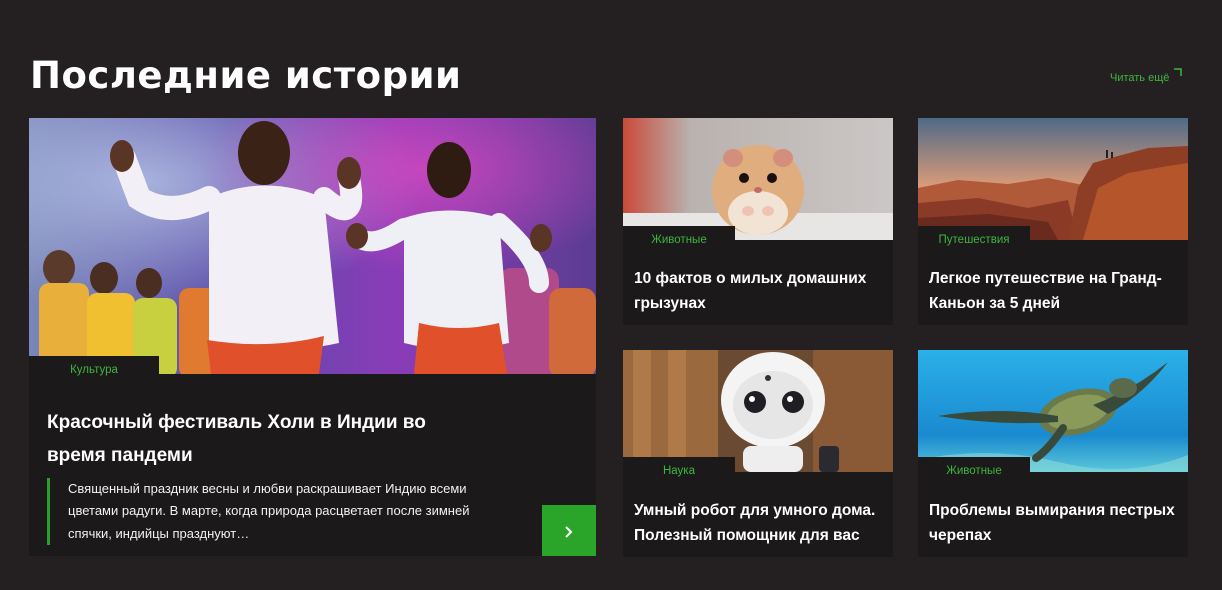 This screenshot has height=590, width=1222. What do you see at coordinates (1177, 72) in the screenshot?
I see `external-corner-icon` at bounding box center [1177, 72].